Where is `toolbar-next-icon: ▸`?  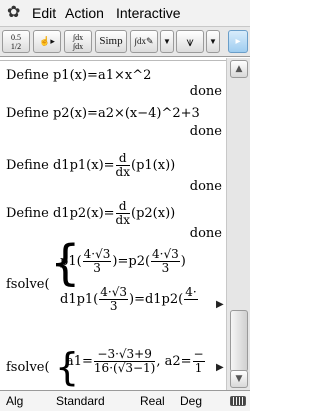 toolbar-next-icon: ▸ is located at coordinates (238, 41).